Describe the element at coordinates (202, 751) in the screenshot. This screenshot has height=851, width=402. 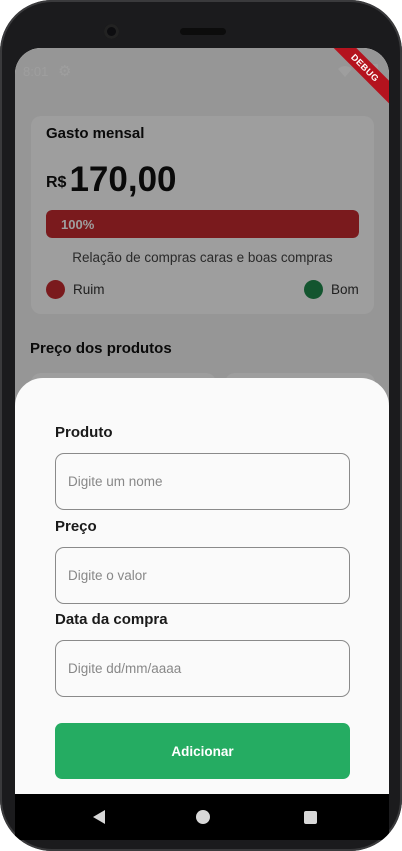
I see `add-button: Adicionar` at that location.